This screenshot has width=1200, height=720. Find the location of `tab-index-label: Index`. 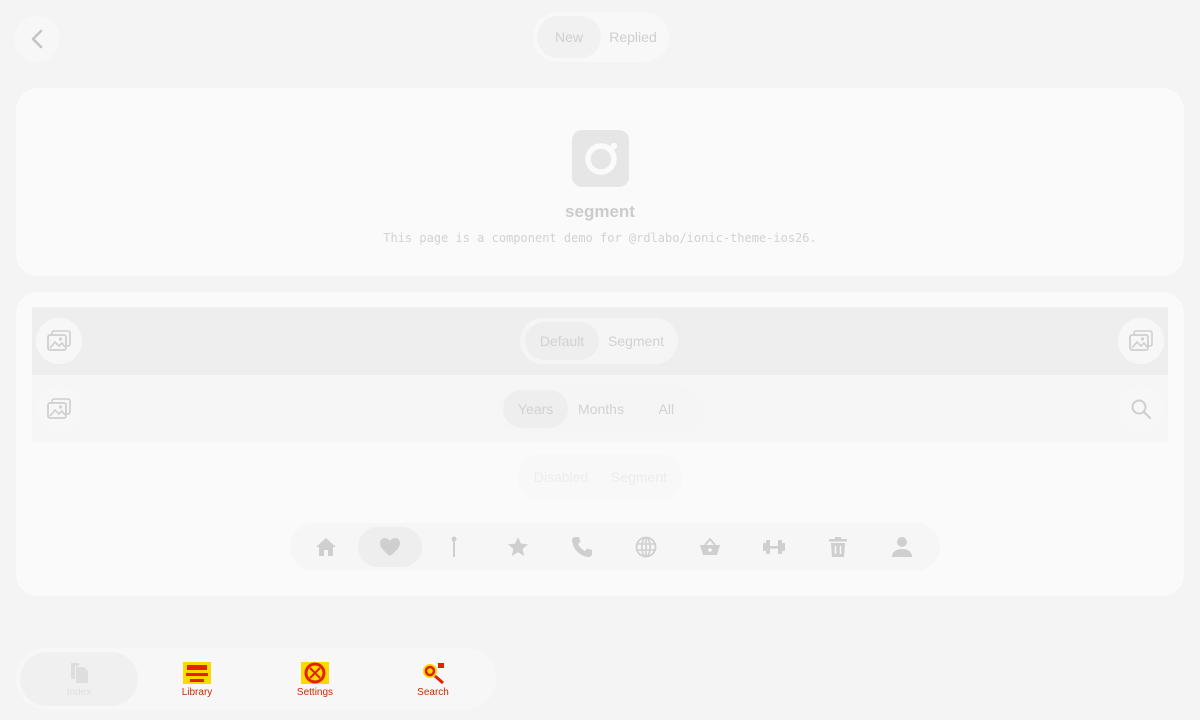

tab-index-label: Index is located at coordinates (79, 692).